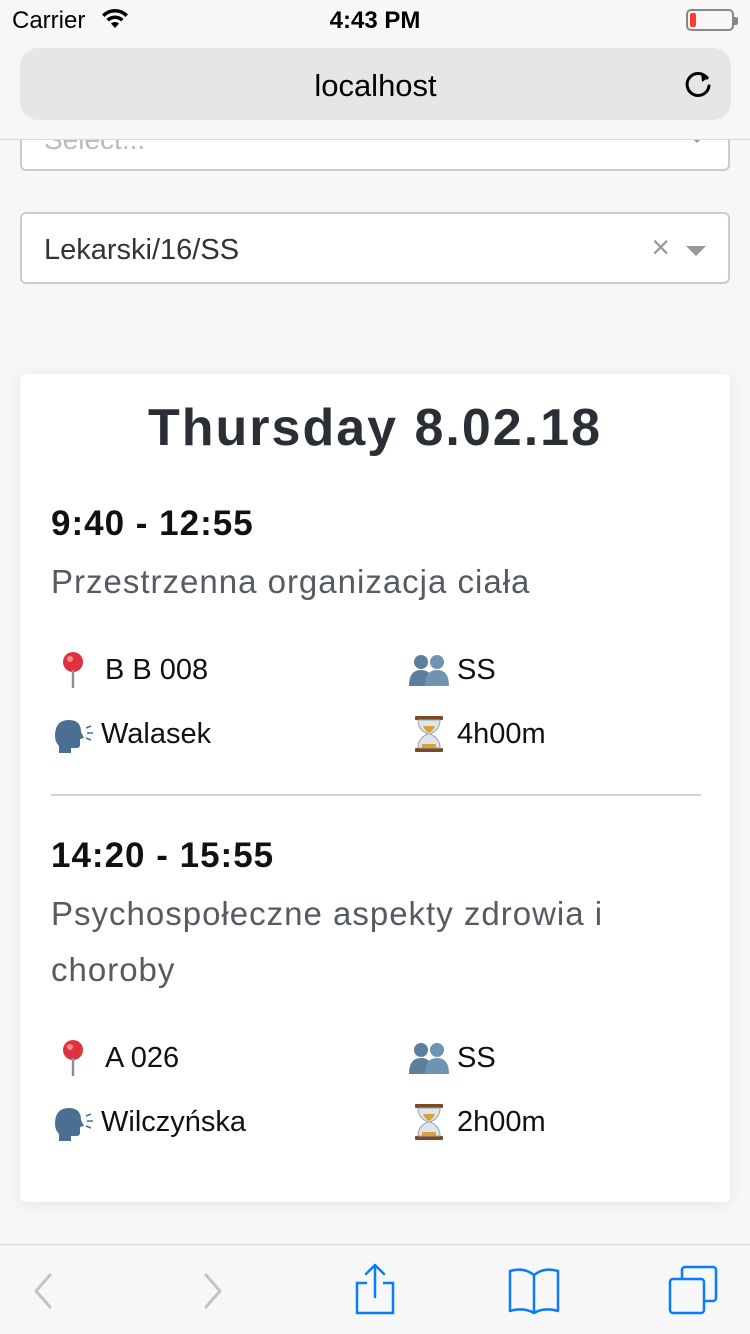  Describe the element at coordinates (501, 733) in the screenshot. I see `duration-label: 4h00m` at that location.